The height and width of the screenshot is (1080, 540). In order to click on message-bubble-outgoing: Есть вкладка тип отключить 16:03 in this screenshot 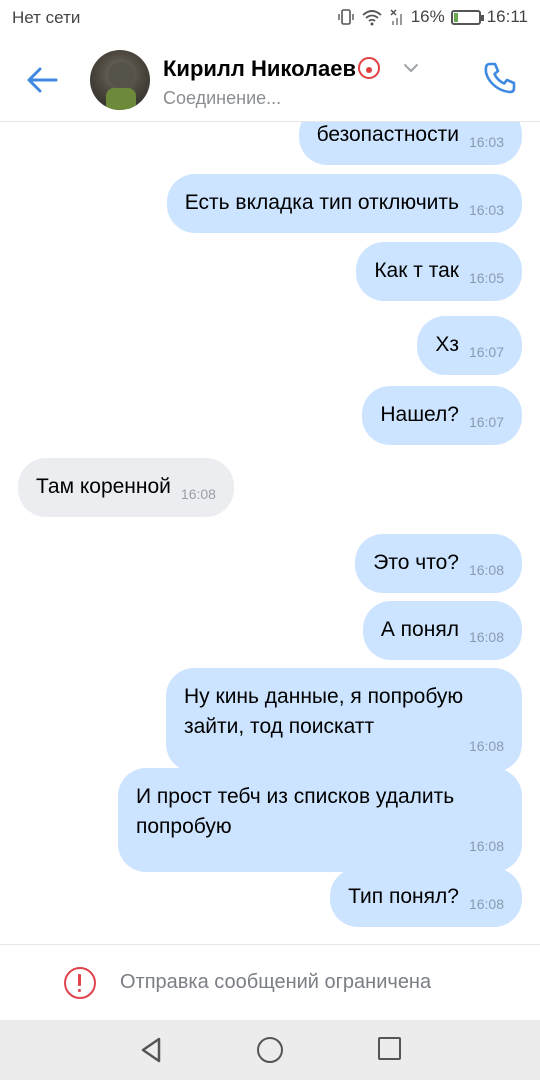, I will do `click(344, 203)`.